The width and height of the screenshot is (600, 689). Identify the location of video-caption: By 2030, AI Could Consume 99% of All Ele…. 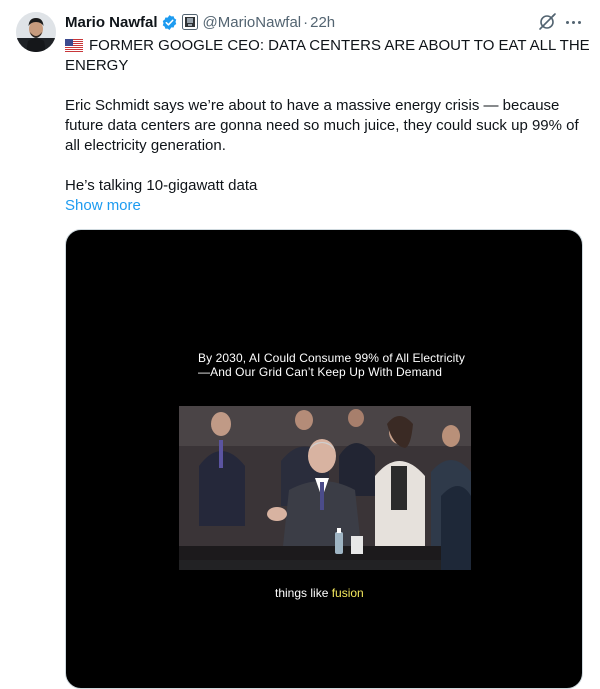
(331, 365).